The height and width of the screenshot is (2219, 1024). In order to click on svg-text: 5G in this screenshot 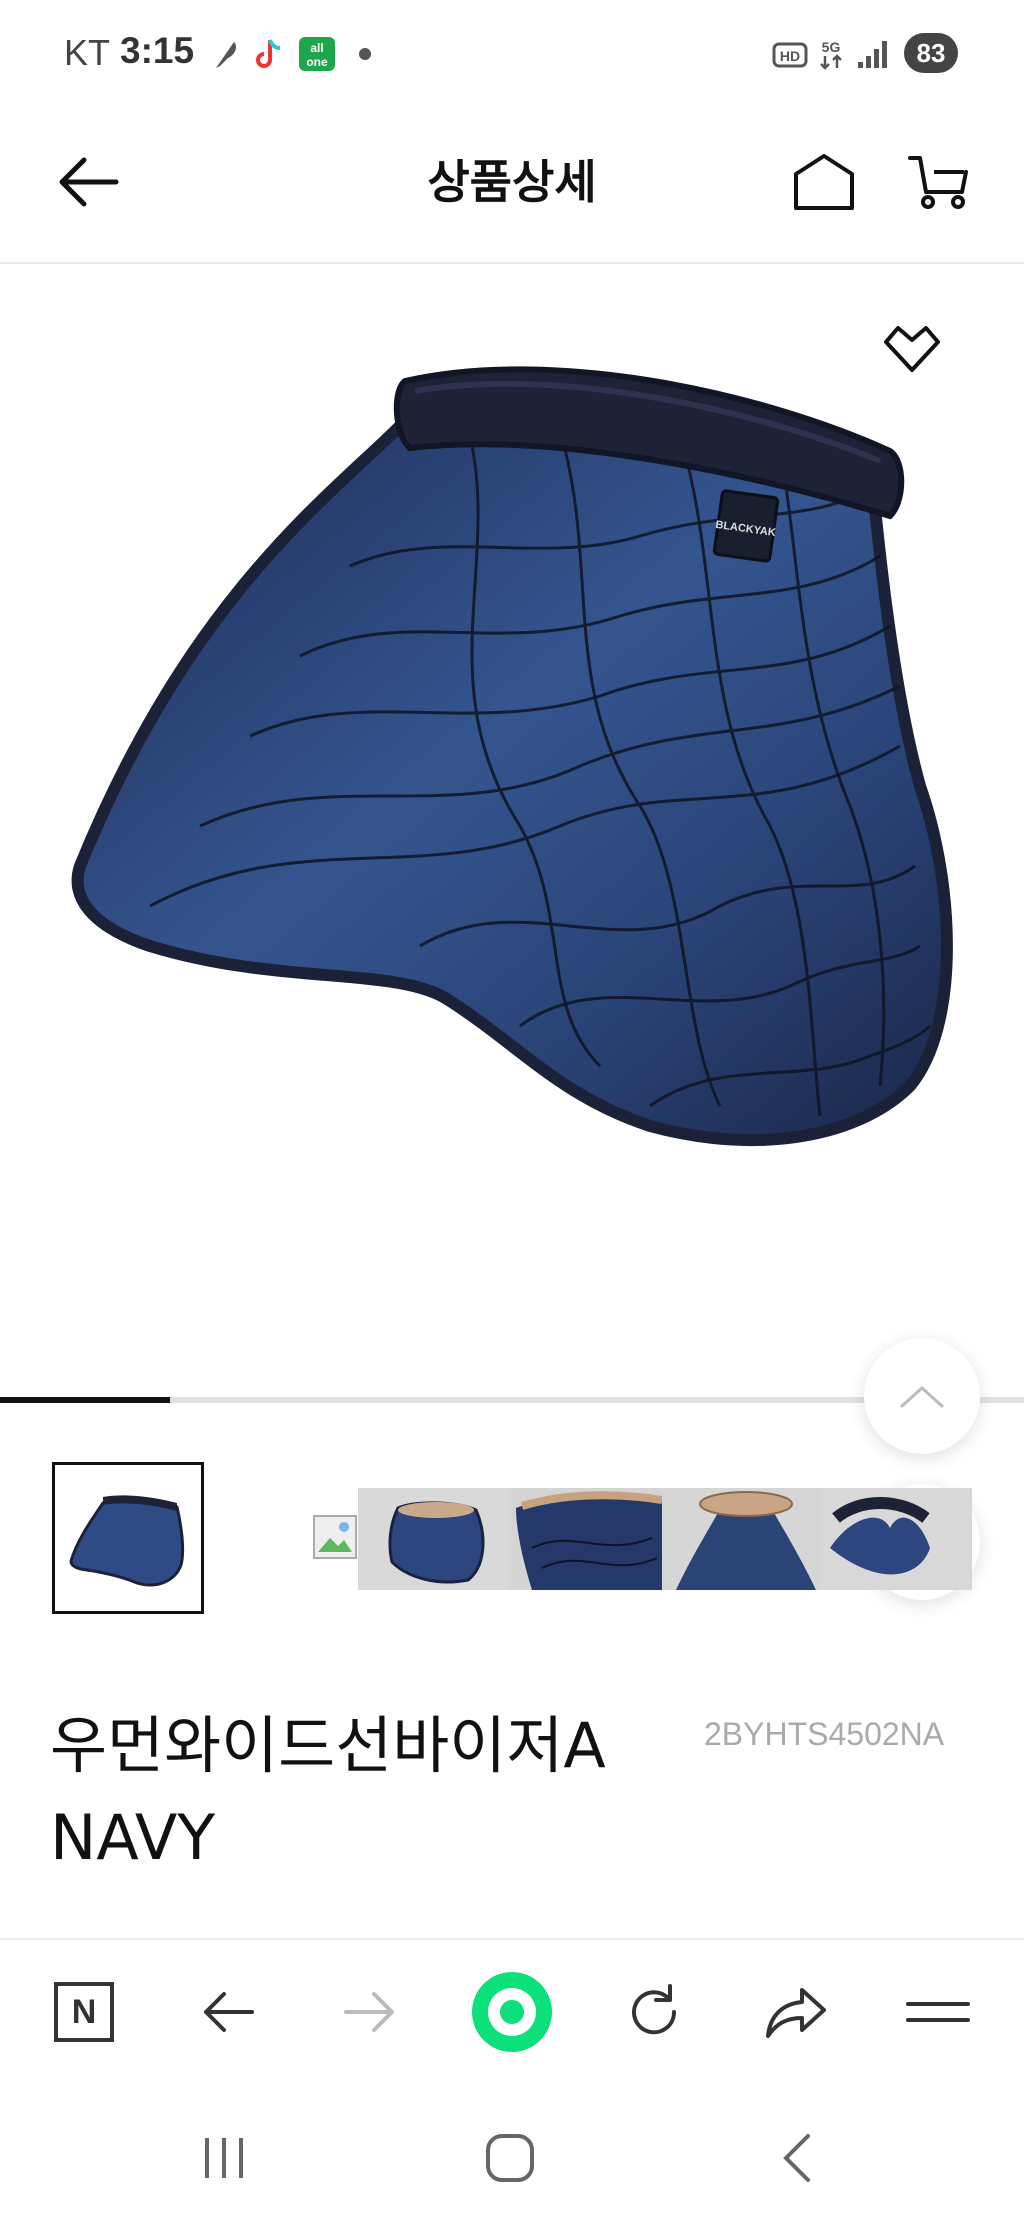, I will do `click(831, 47)`.